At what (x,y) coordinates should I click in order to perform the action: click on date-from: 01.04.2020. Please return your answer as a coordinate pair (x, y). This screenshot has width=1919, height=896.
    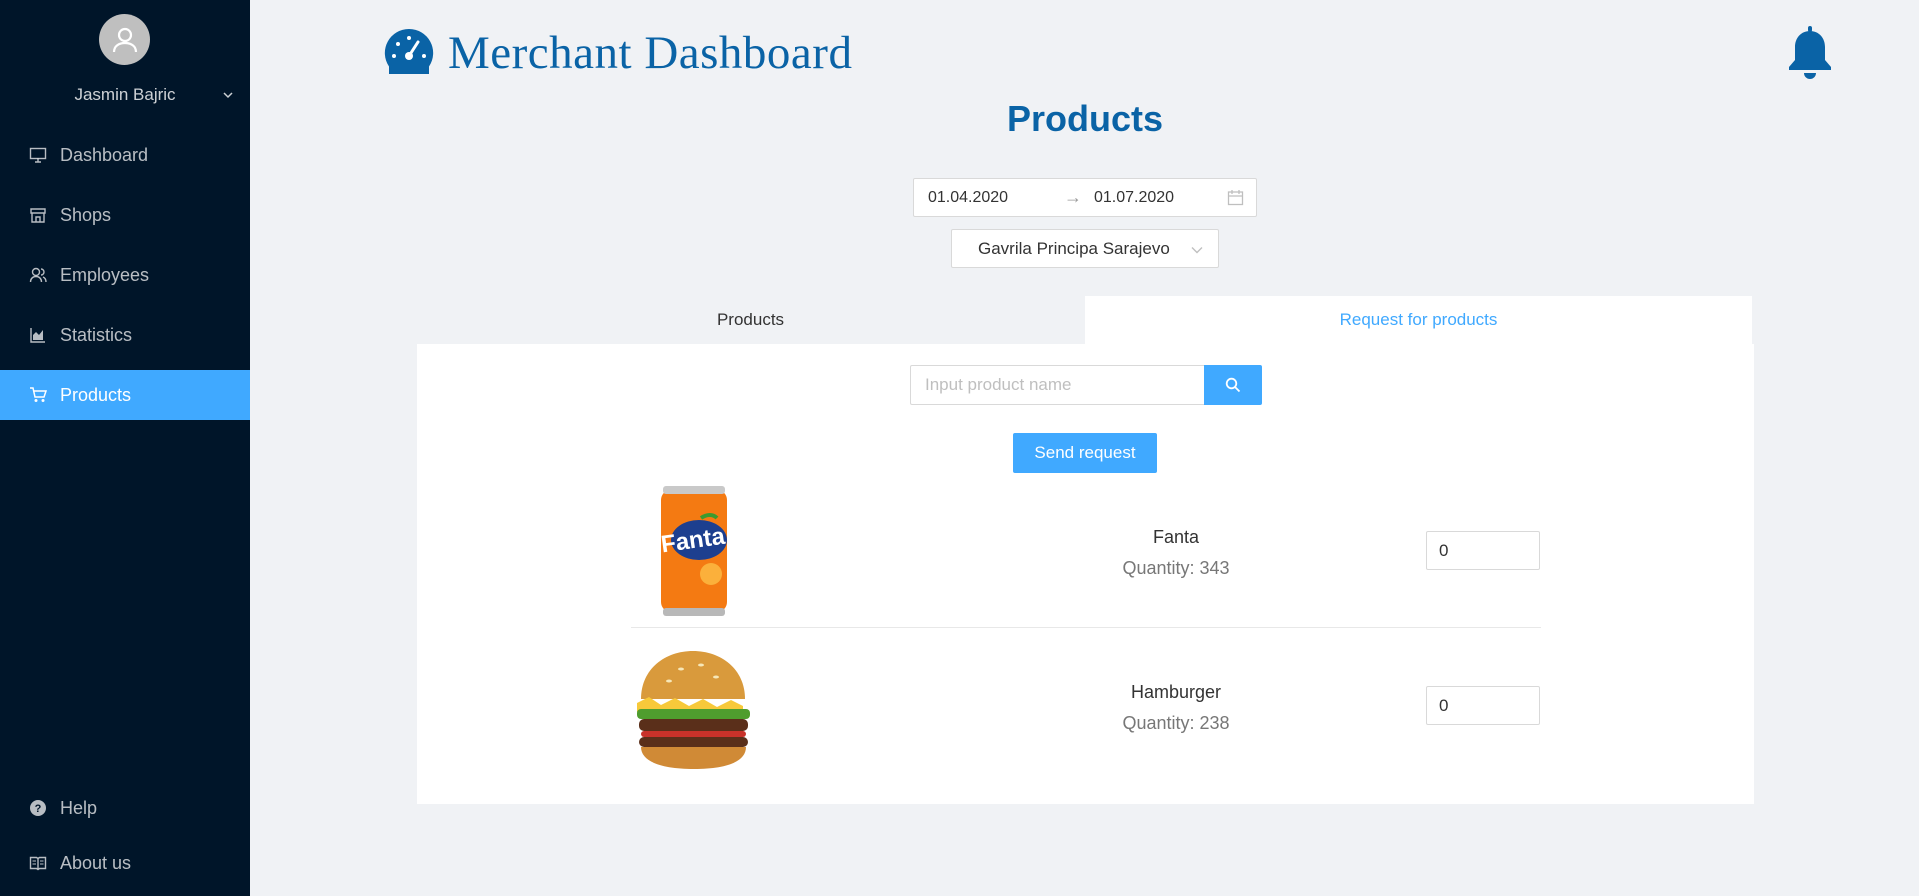
    Looking at the image, I should click on (968, 198).